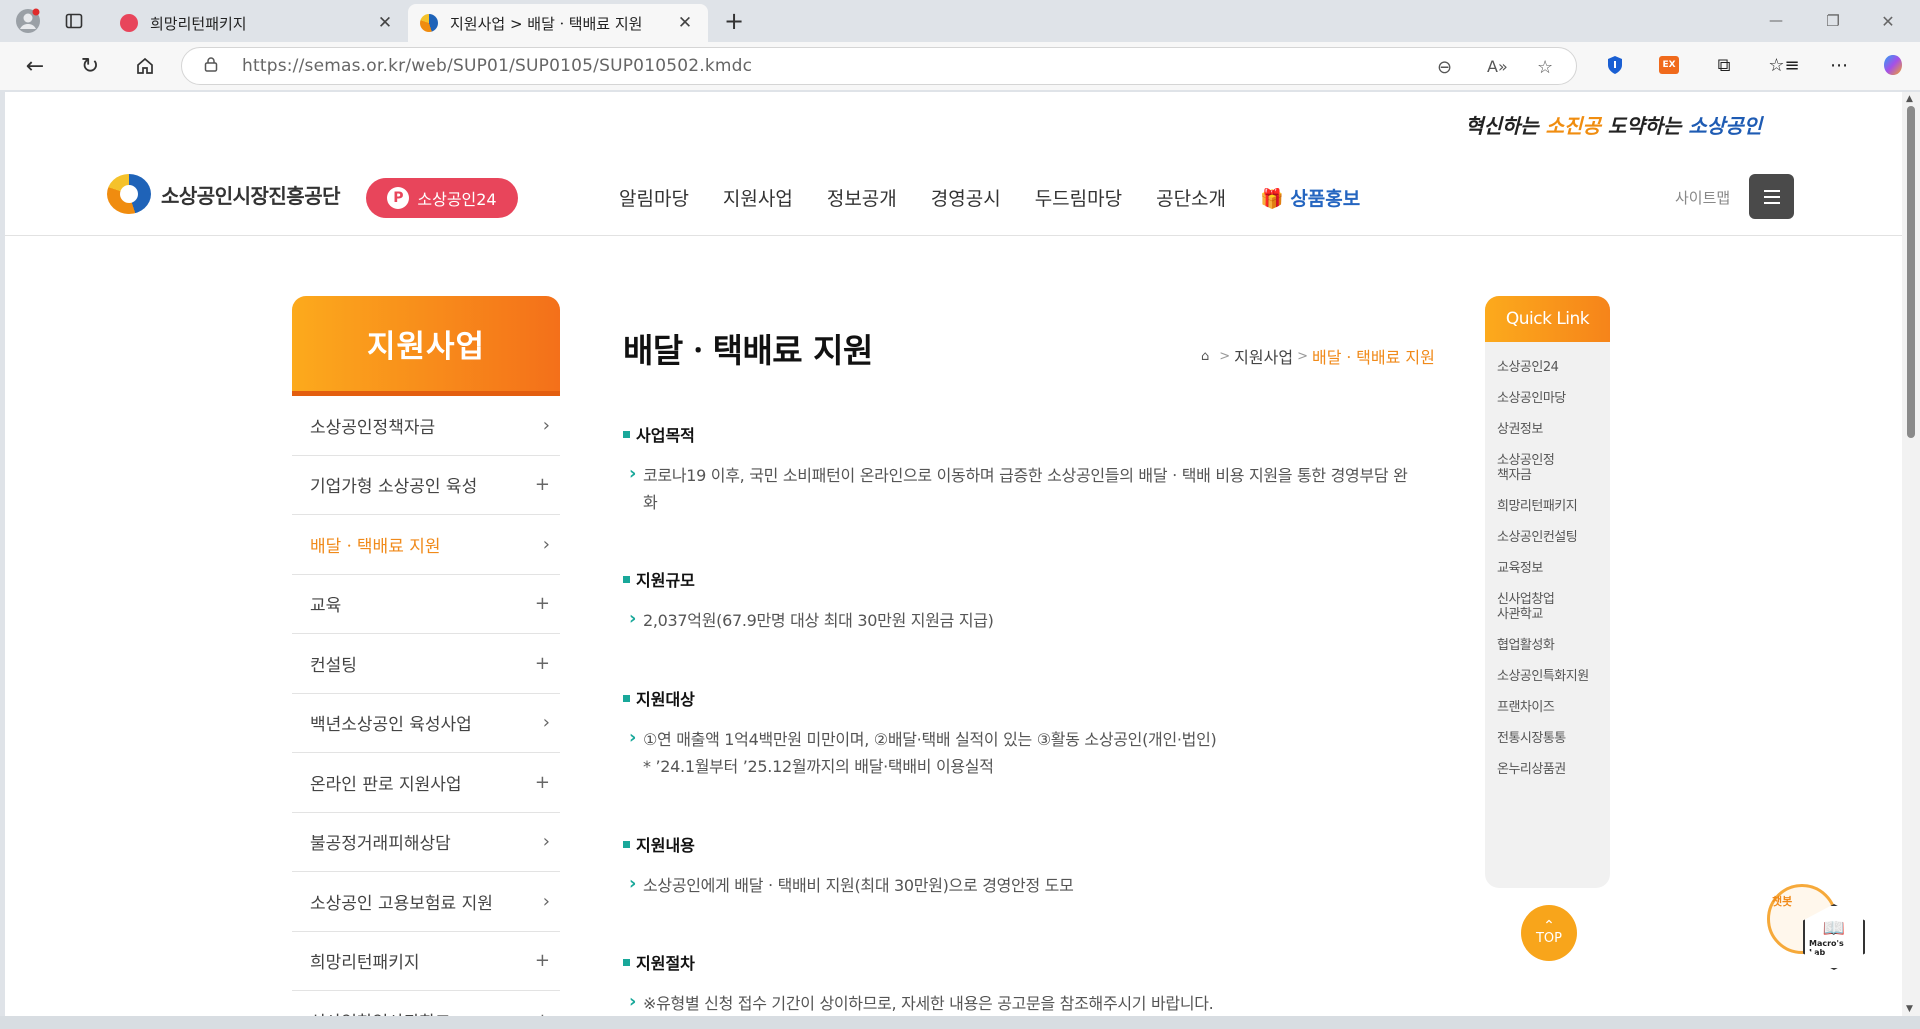  Describe the element at coordinates (224, 194) in the screenshot. I see `site-logo: 소상공인시장진흥공단` at that location.